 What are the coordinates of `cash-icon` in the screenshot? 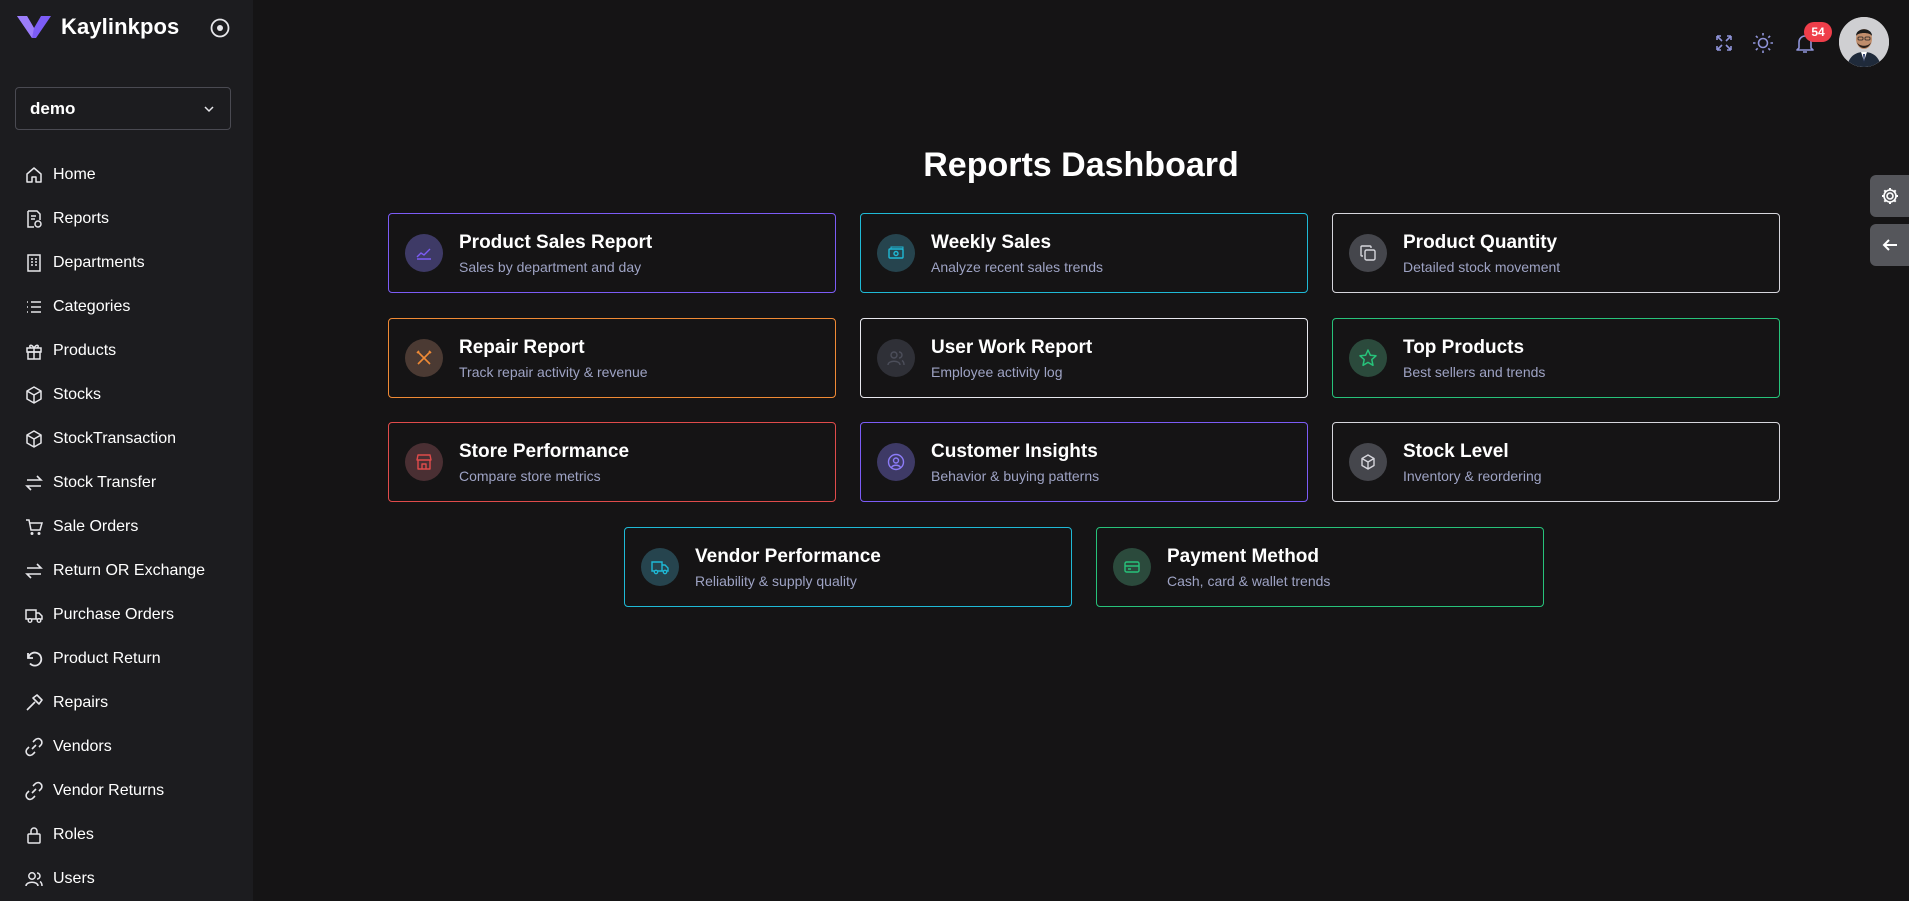 It's located at (896, 252).